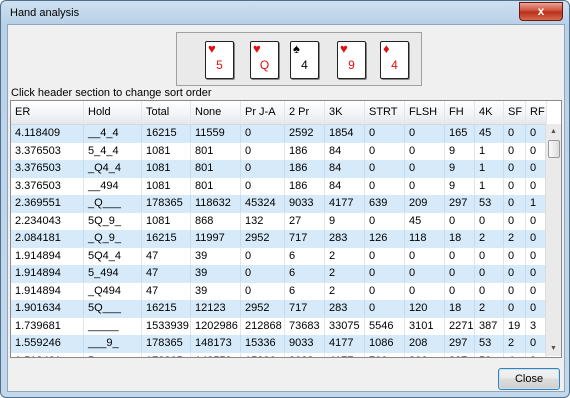  What do you see at coordinates (489, 133) in the screenshot?
I see `table-cell: 45` at bounding box center [489, 133].